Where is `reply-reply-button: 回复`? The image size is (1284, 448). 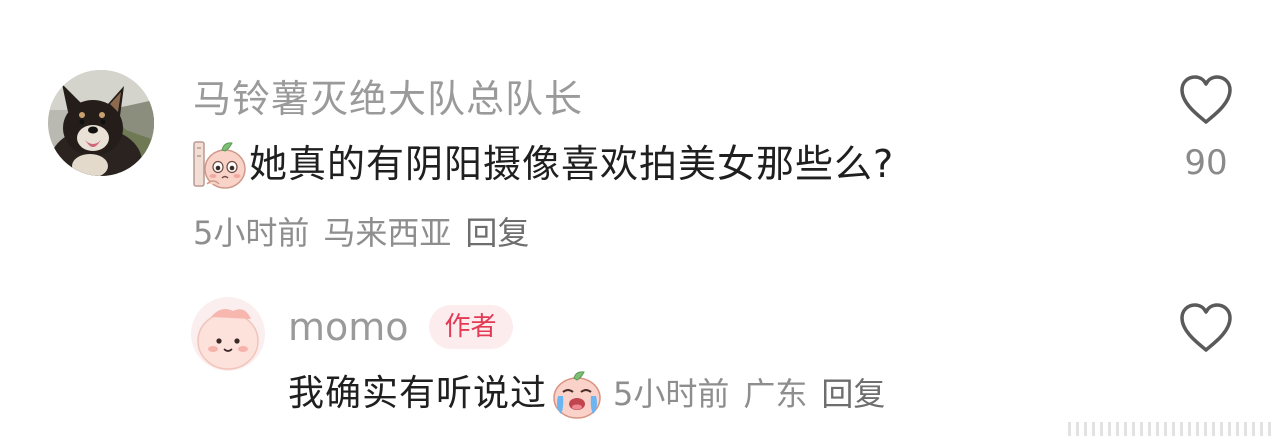 reply-reply-button: 回复 is located at coordinates (853, 394).